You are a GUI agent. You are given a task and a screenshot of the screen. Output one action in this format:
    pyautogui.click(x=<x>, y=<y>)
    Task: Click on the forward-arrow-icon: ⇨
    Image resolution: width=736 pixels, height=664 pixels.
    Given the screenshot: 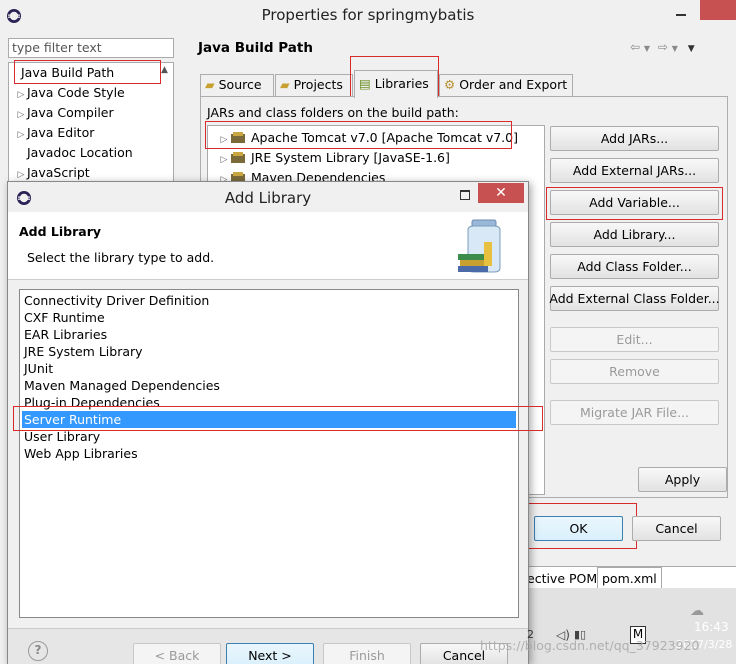 What is the action you would take?
    pyautogui.click(x=663, y=47)
    